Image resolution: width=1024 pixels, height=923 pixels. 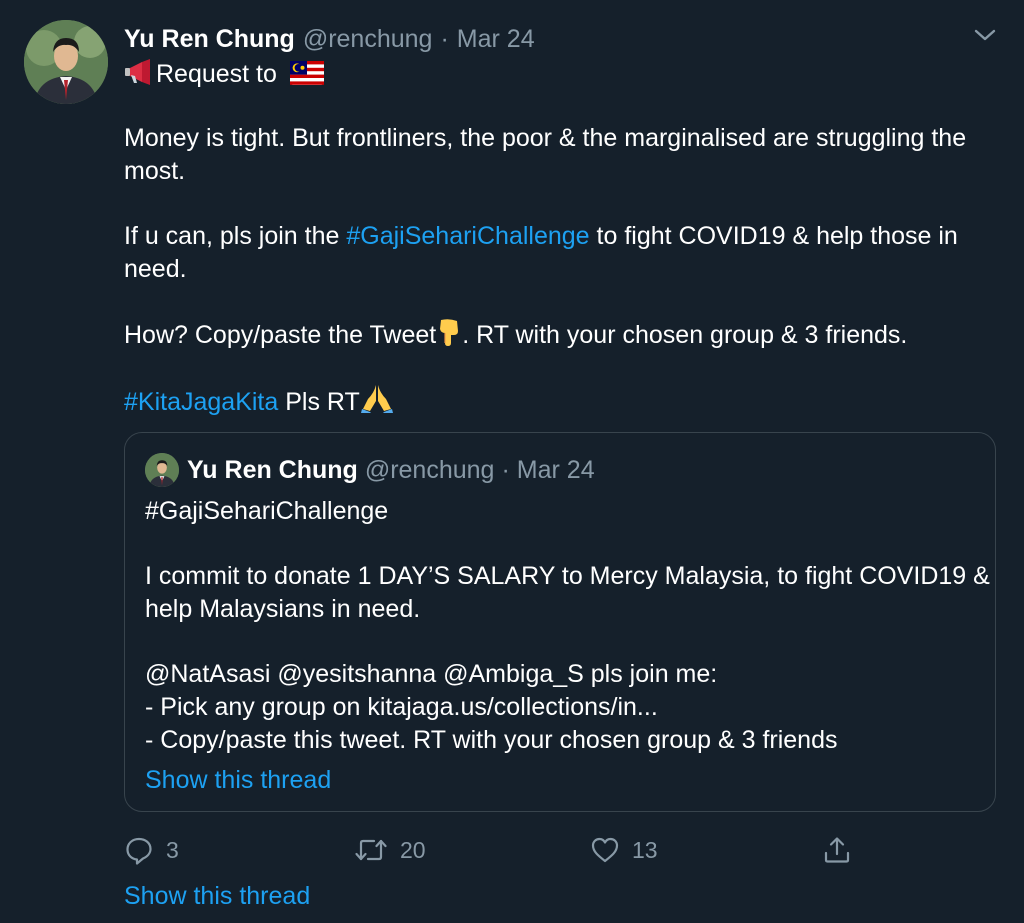 What do you see at coordinates (319, 402) in the screenshot?
I see `para4-post: Pls RT` at bounding box center [319, 402].